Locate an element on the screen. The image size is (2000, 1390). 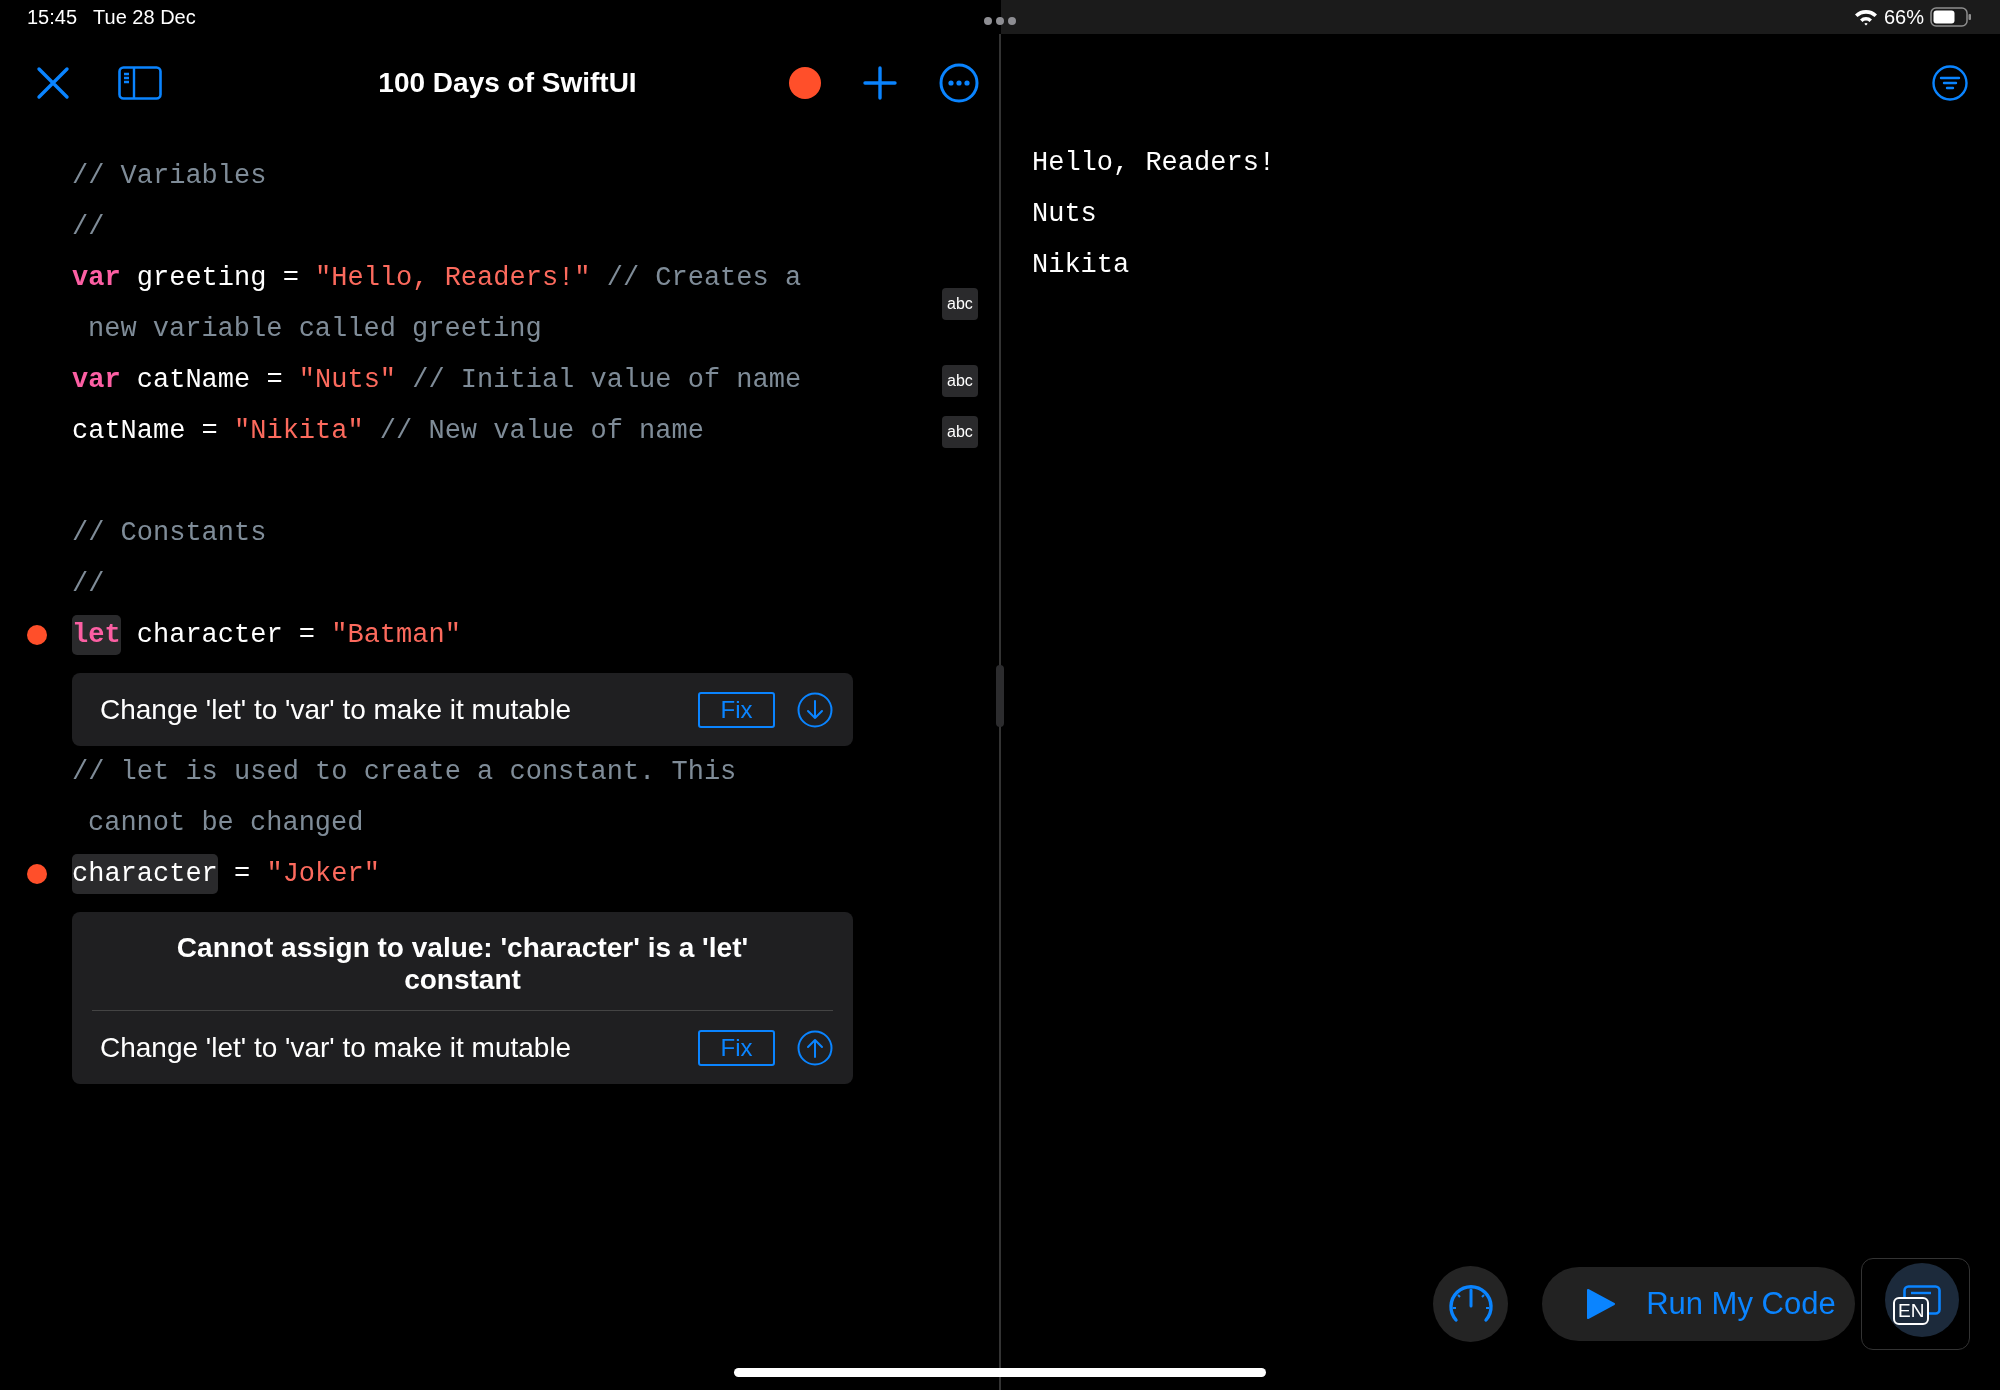
code-line: // Constants is located at coordinates (170, 533).